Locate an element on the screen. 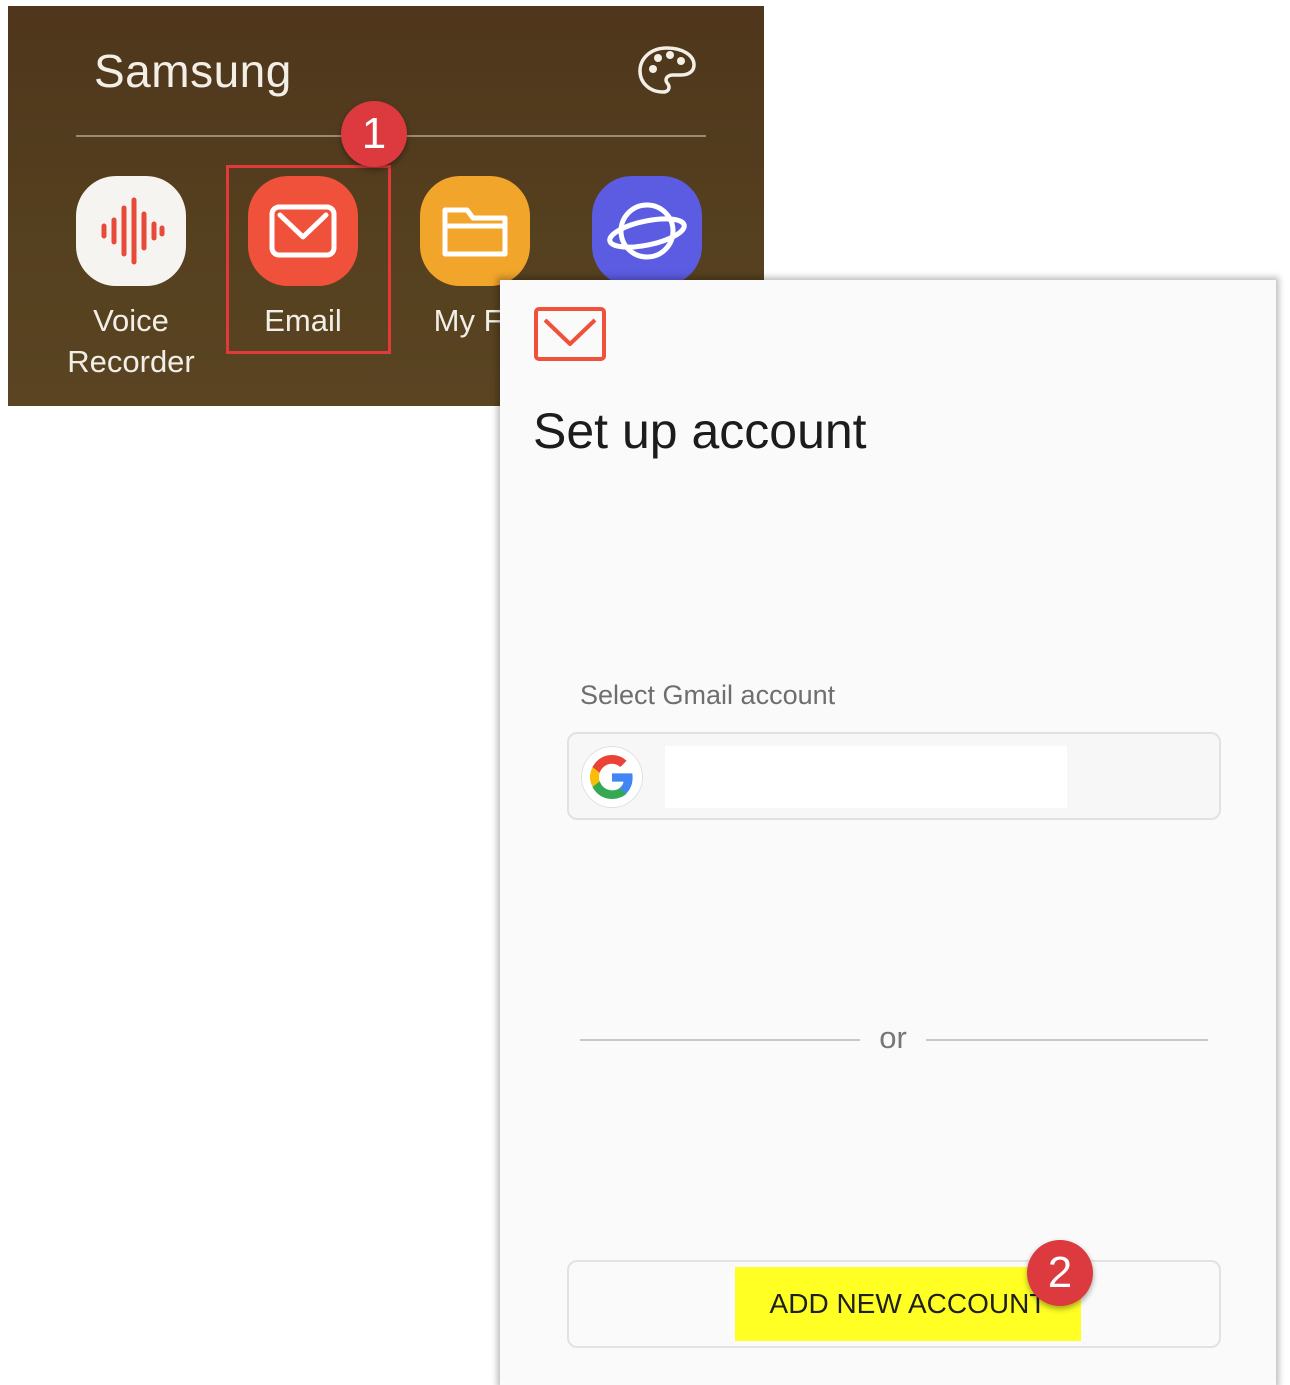  palette-icon is located at coordinates (667, 70).